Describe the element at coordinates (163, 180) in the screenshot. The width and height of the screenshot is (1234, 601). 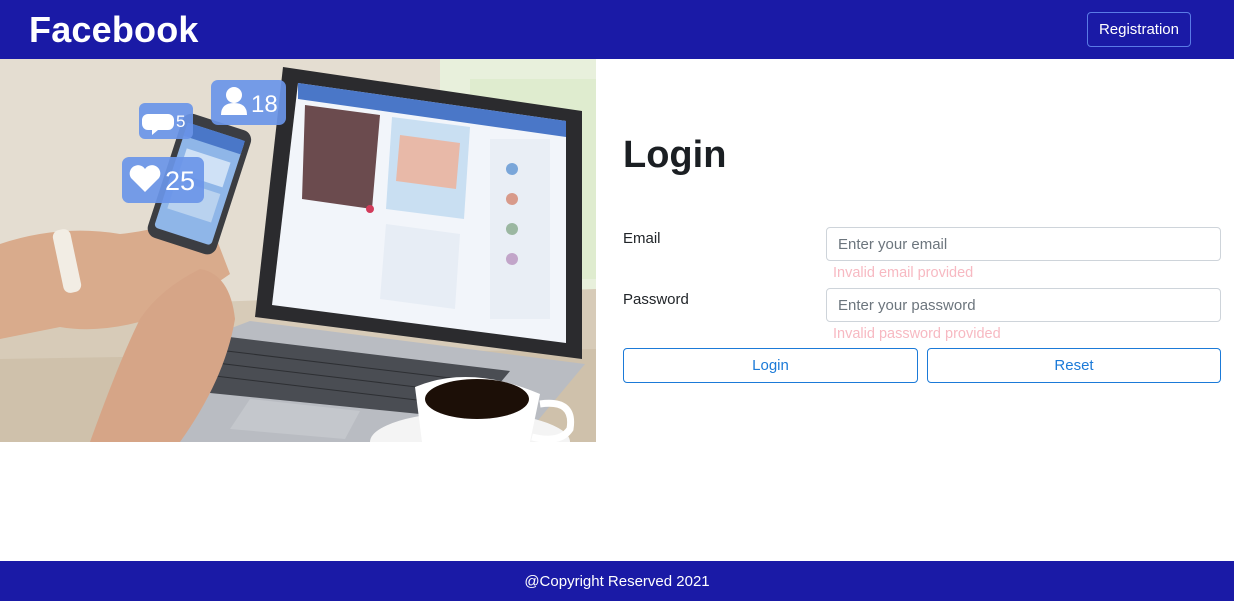
I see `like-badge: 25` at that location.